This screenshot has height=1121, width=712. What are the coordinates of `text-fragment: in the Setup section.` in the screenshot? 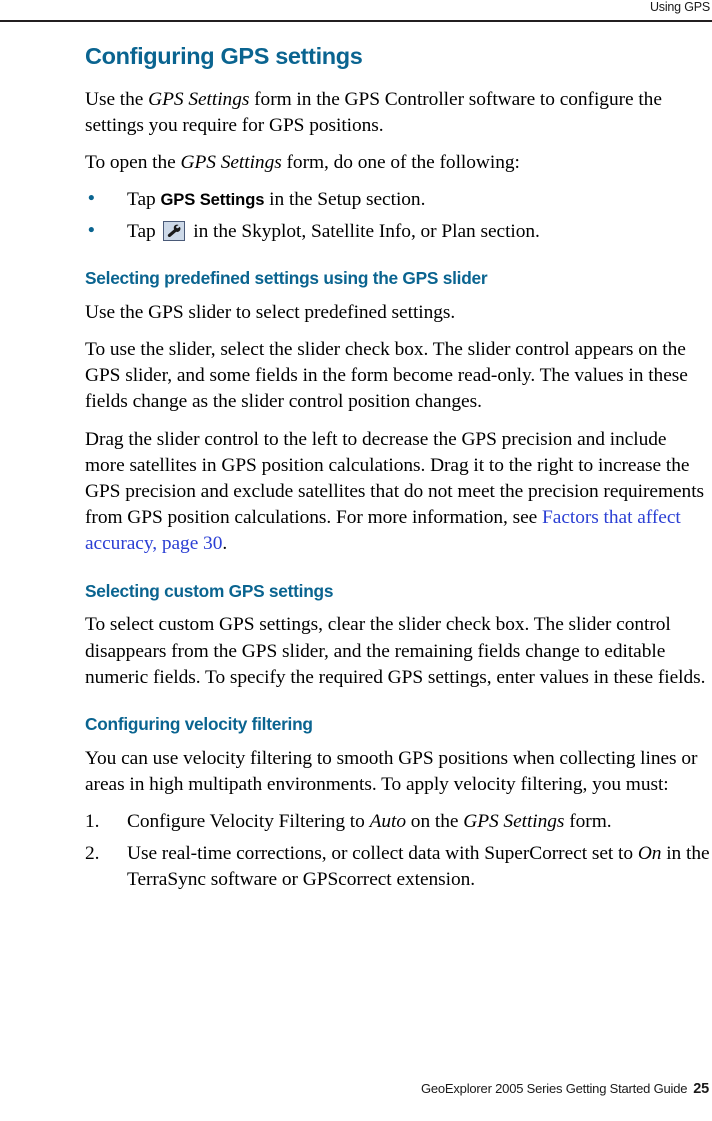 It's located at (345, 200).